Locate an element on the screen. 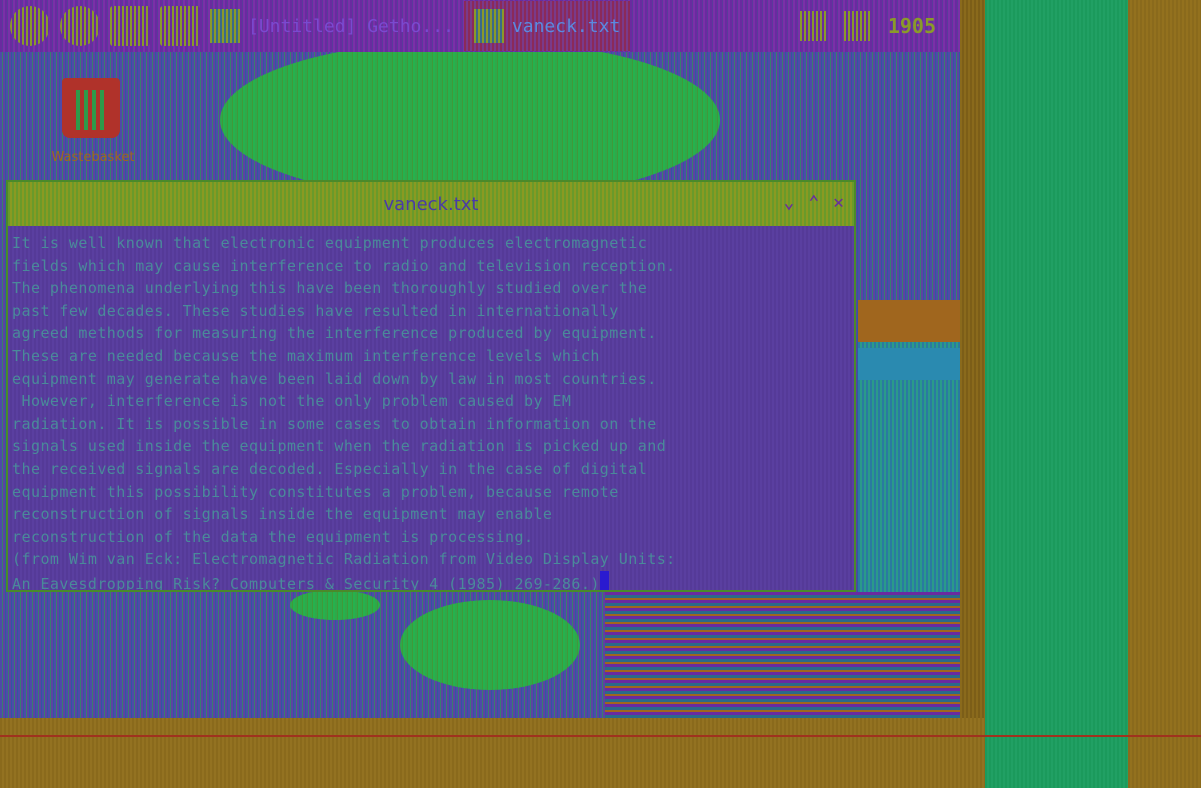  trash-icon is located at coordinates (91, 108).